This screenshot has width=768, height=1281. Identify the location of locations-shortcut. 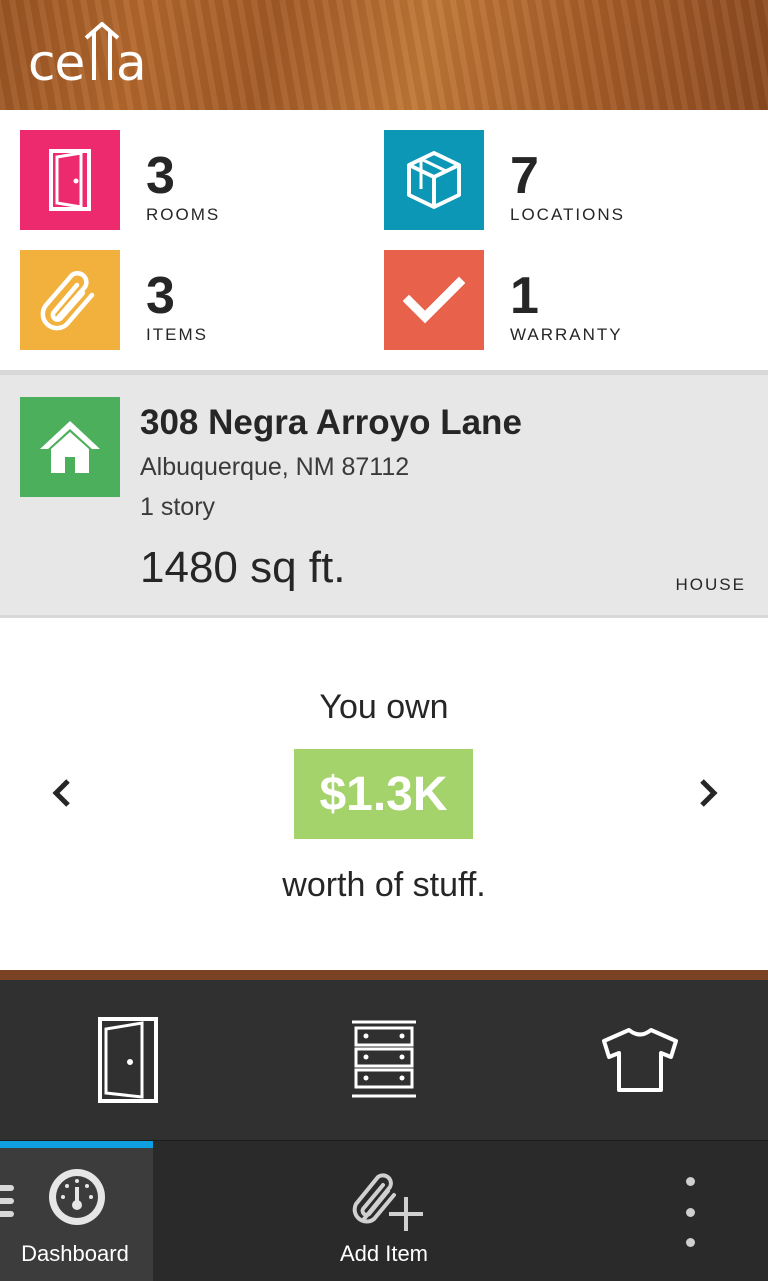
(384, 1060).